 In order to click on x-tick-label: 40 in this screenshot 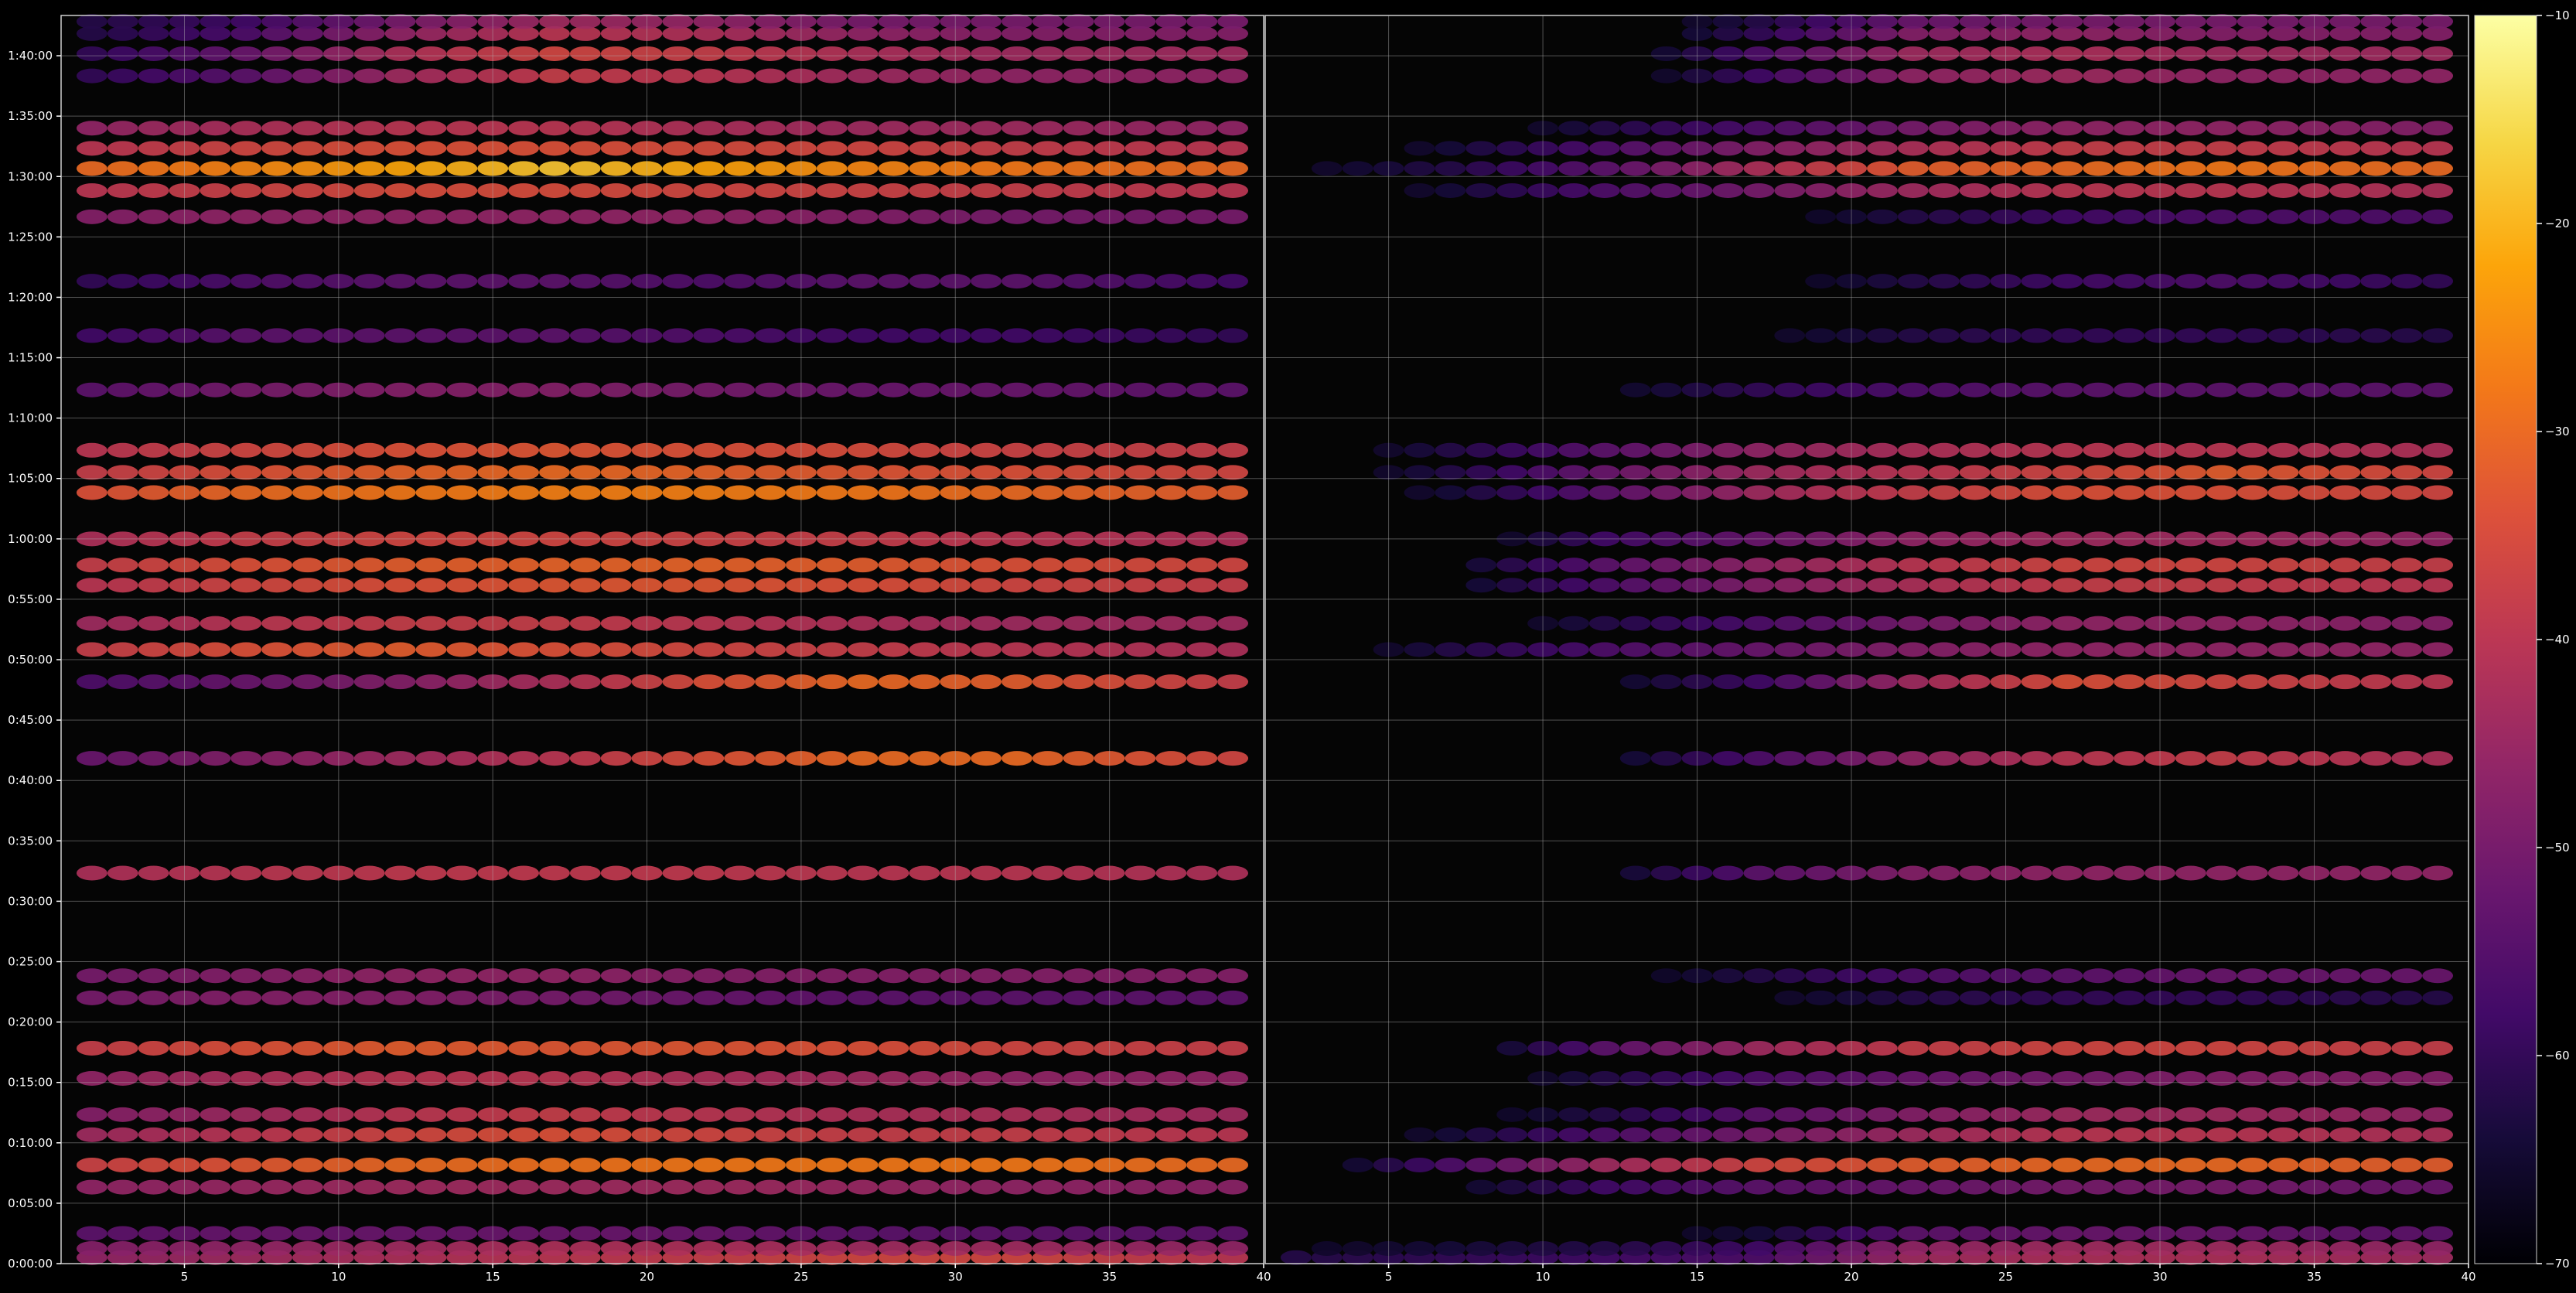, I will do `click(2468, 1277)`.